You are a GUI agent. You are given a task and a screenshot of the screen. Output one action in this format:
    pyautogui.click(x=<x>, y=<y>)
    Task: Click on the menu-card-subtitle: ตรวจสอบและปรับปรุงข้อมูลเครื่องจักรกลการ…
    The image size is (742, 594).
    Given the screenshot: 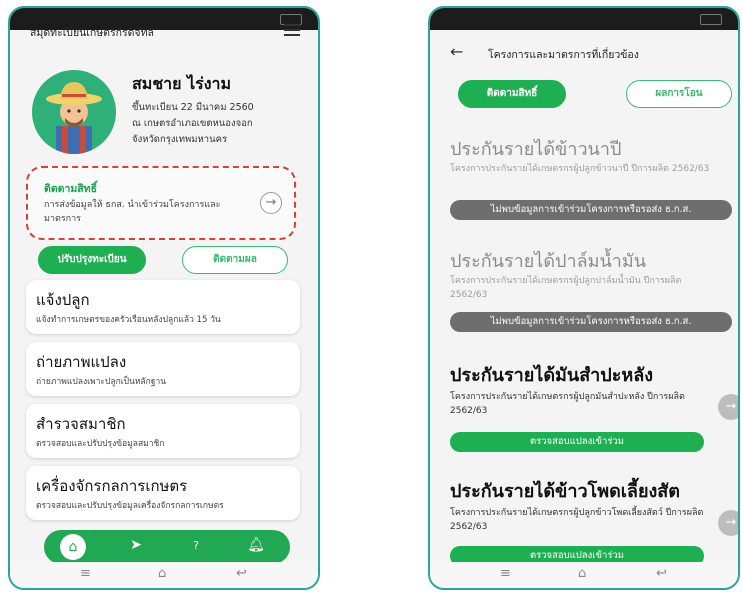 What is the action you would take?
    pyautogui.click(x=130, y=506)
    